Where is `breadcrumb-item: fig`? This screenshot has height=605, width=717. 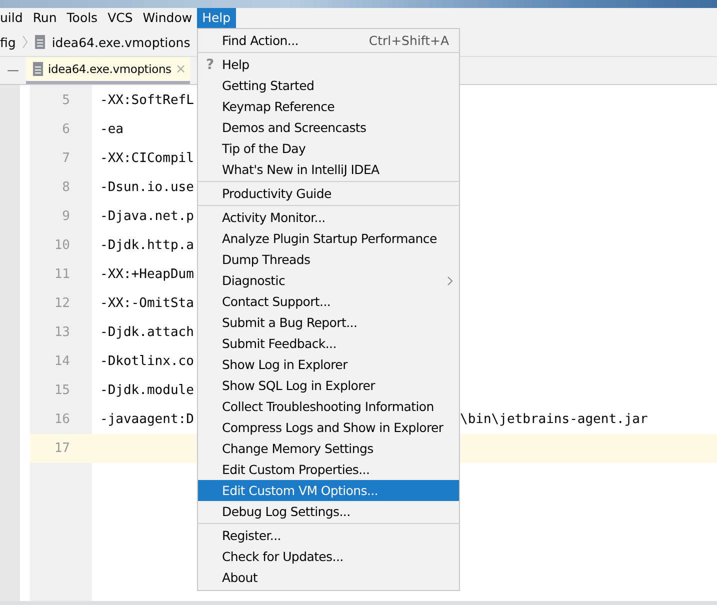 breadcrumb-item: fig is located at coordinates (8, 42).